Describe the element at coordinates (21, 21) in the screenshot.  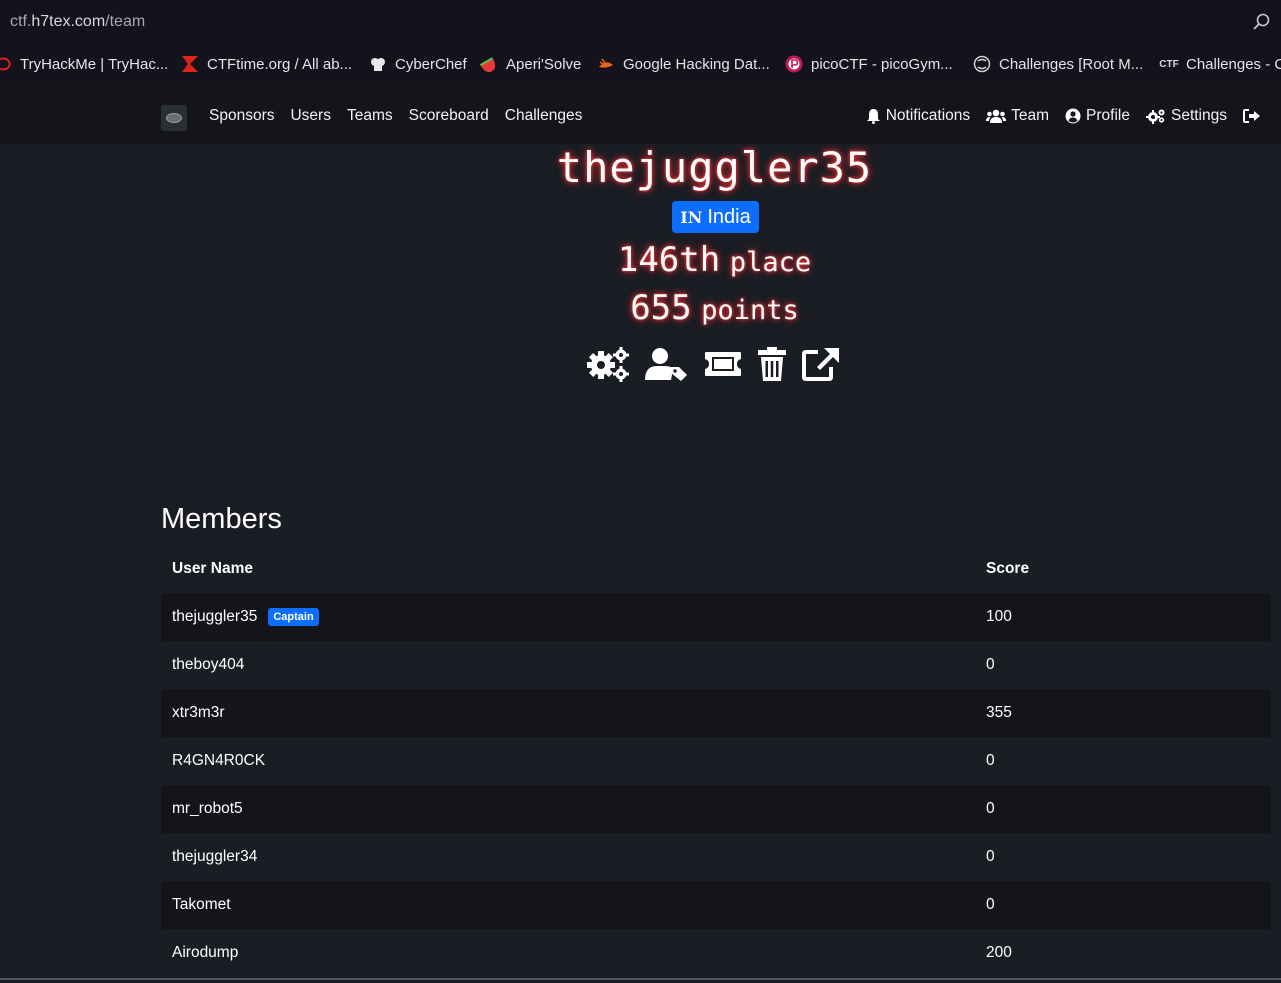
I see `url-prefix: ctf.` at that location.